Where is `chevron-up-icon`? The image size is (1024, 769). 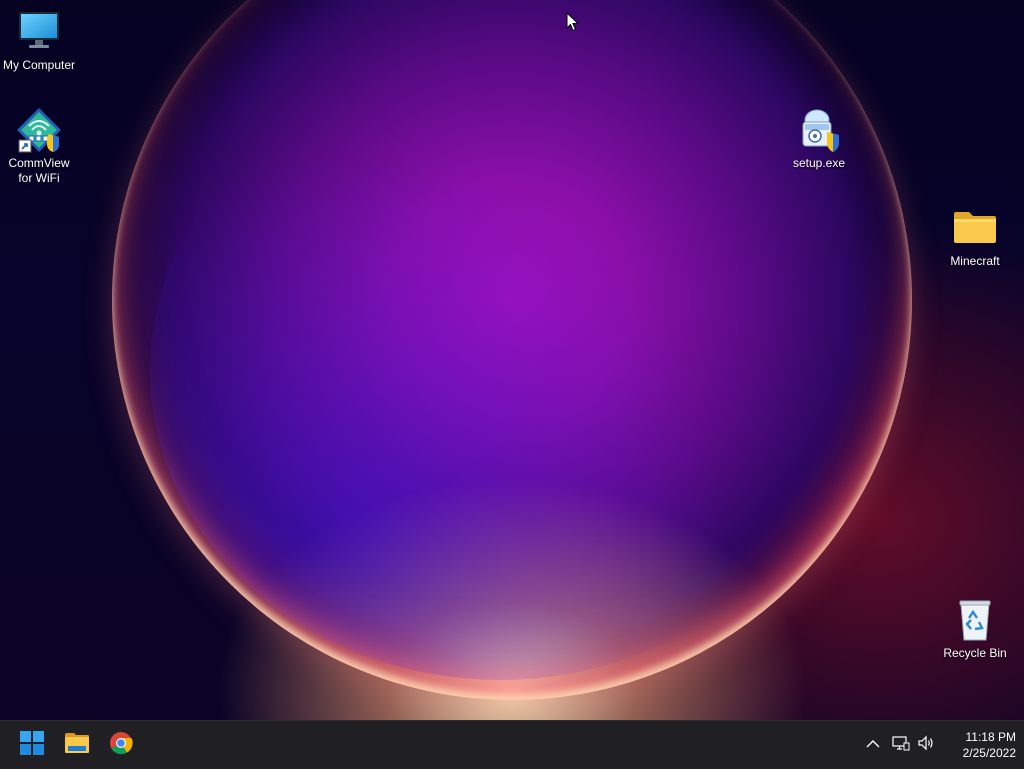 chevron-up-icon is located at coordinates (873, 745).